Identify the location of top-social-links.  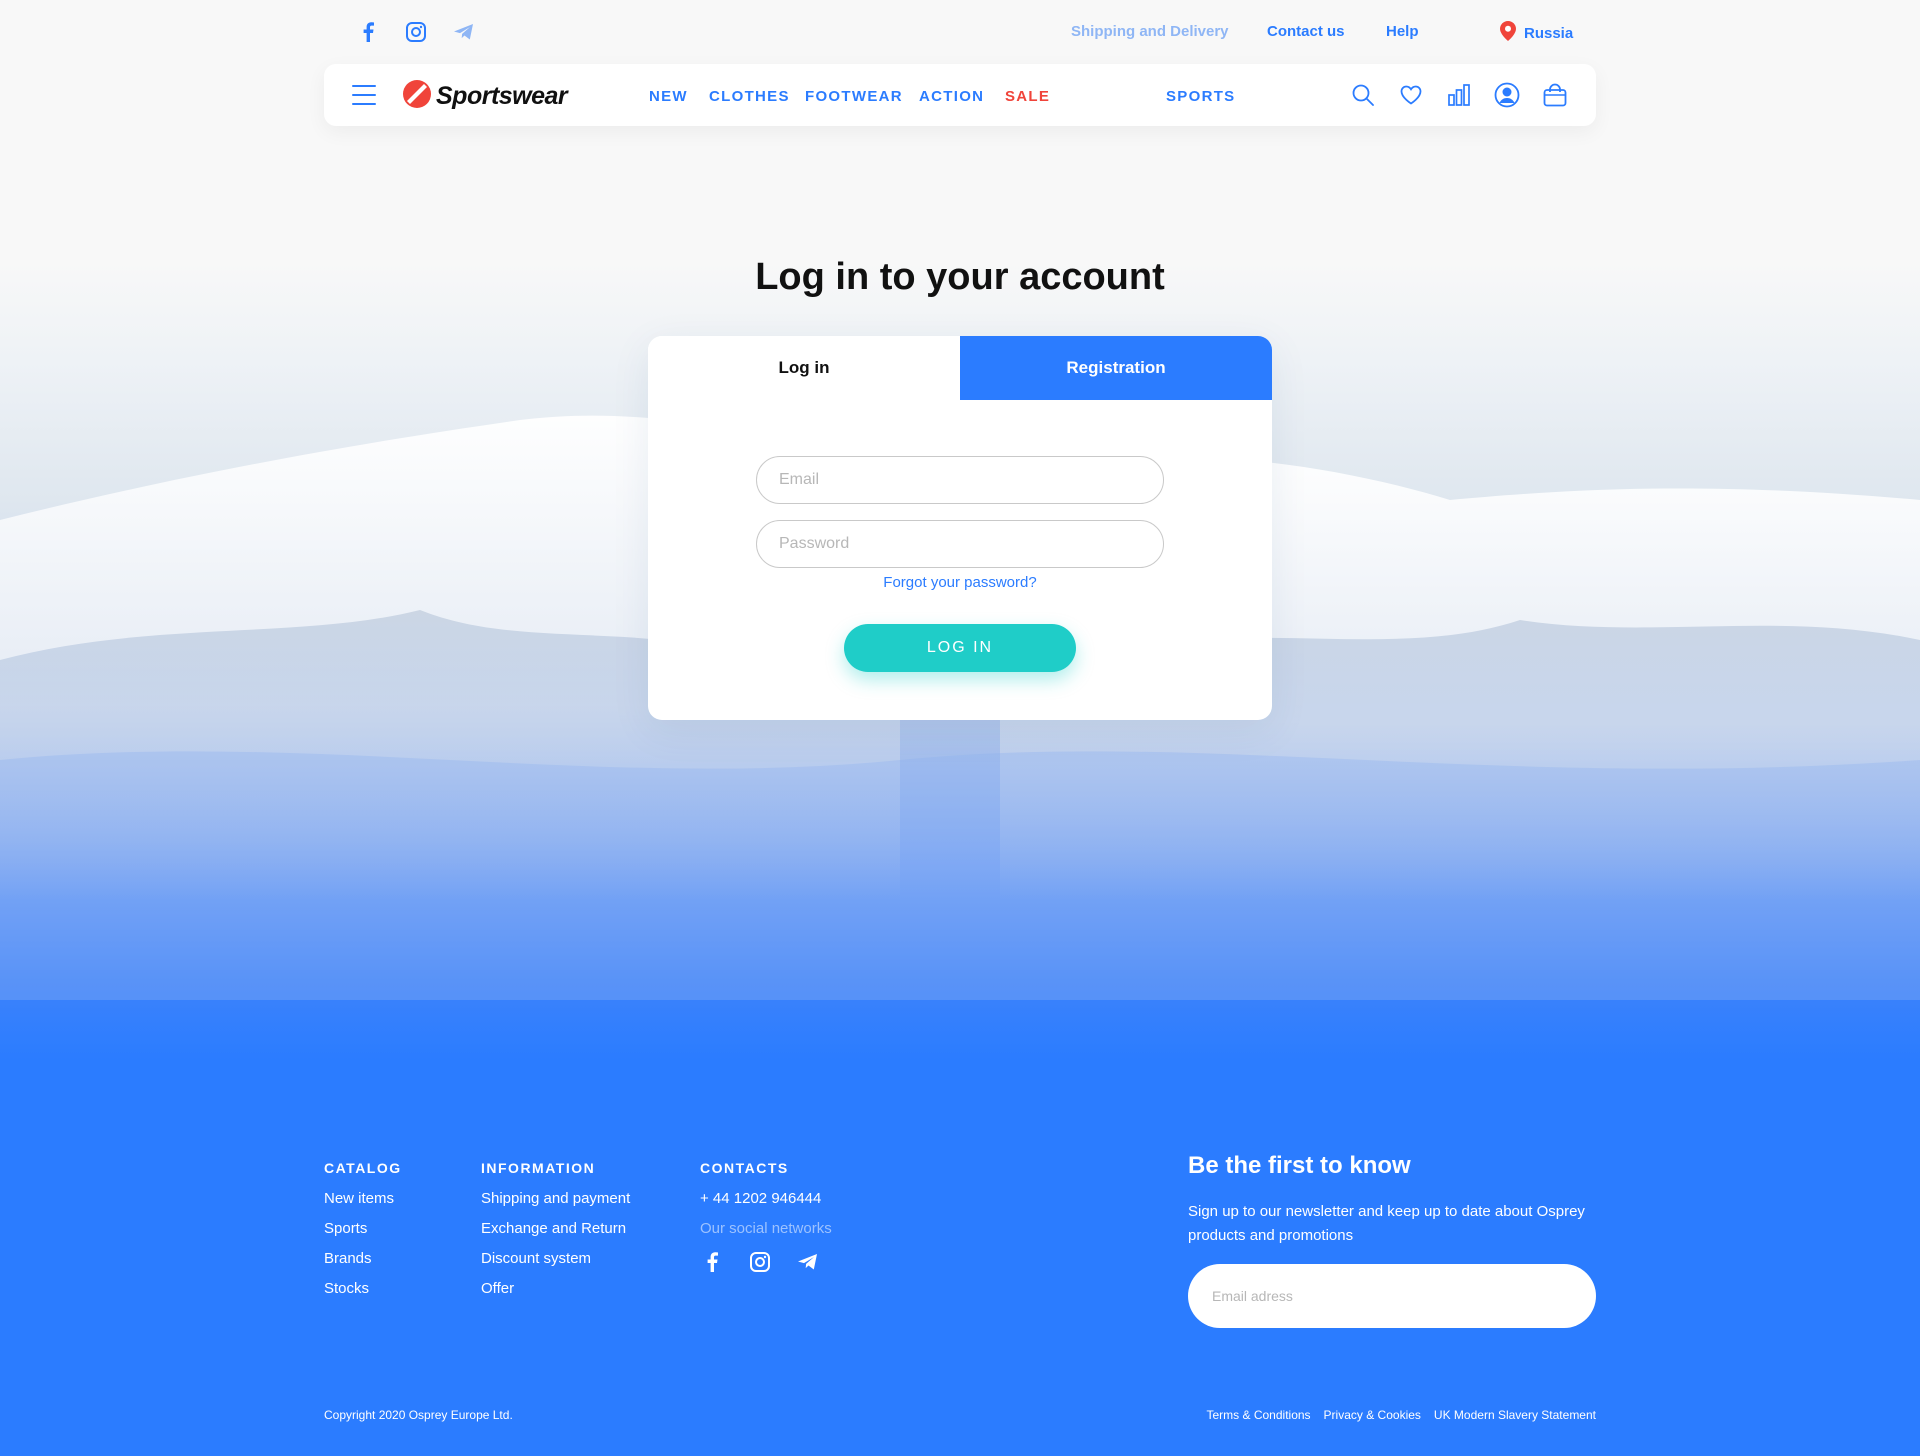
(416, 32).